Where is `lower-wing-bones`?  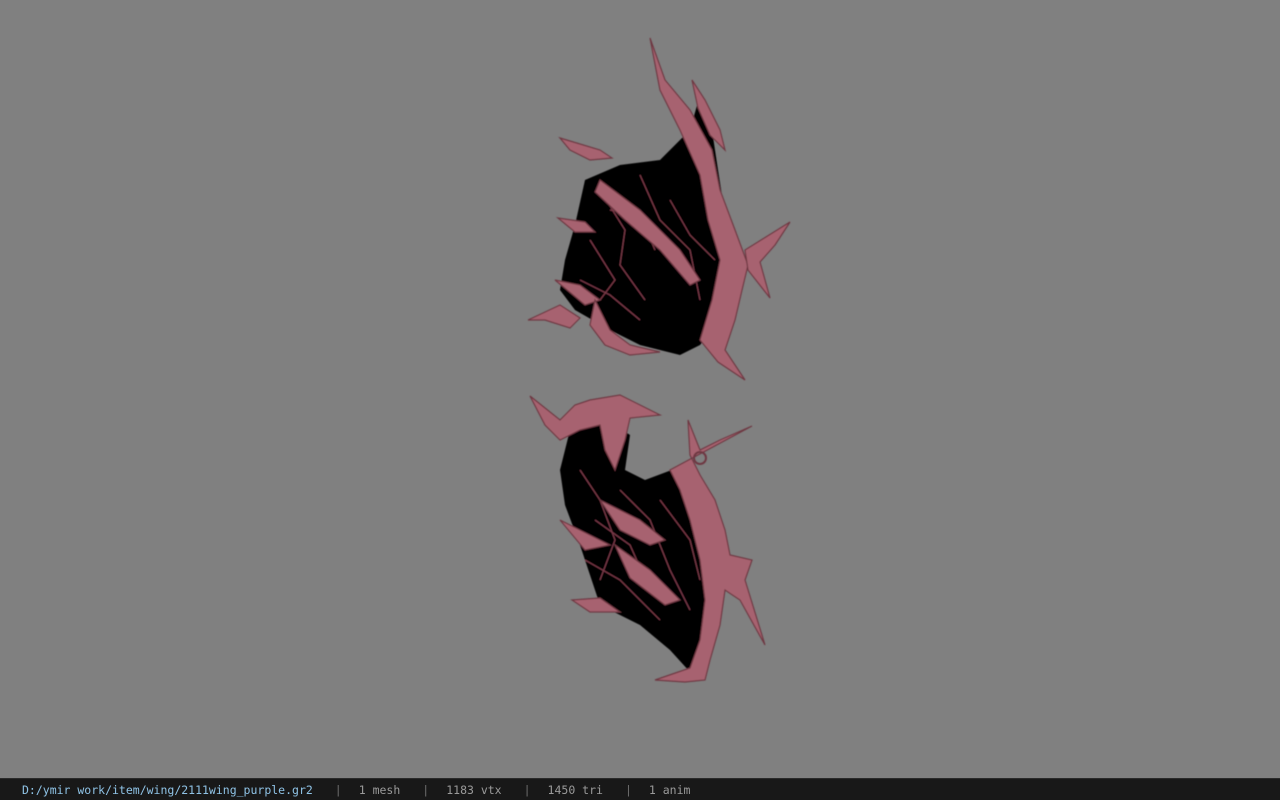 lower-wing-bones is located at coordinates (647, 538).